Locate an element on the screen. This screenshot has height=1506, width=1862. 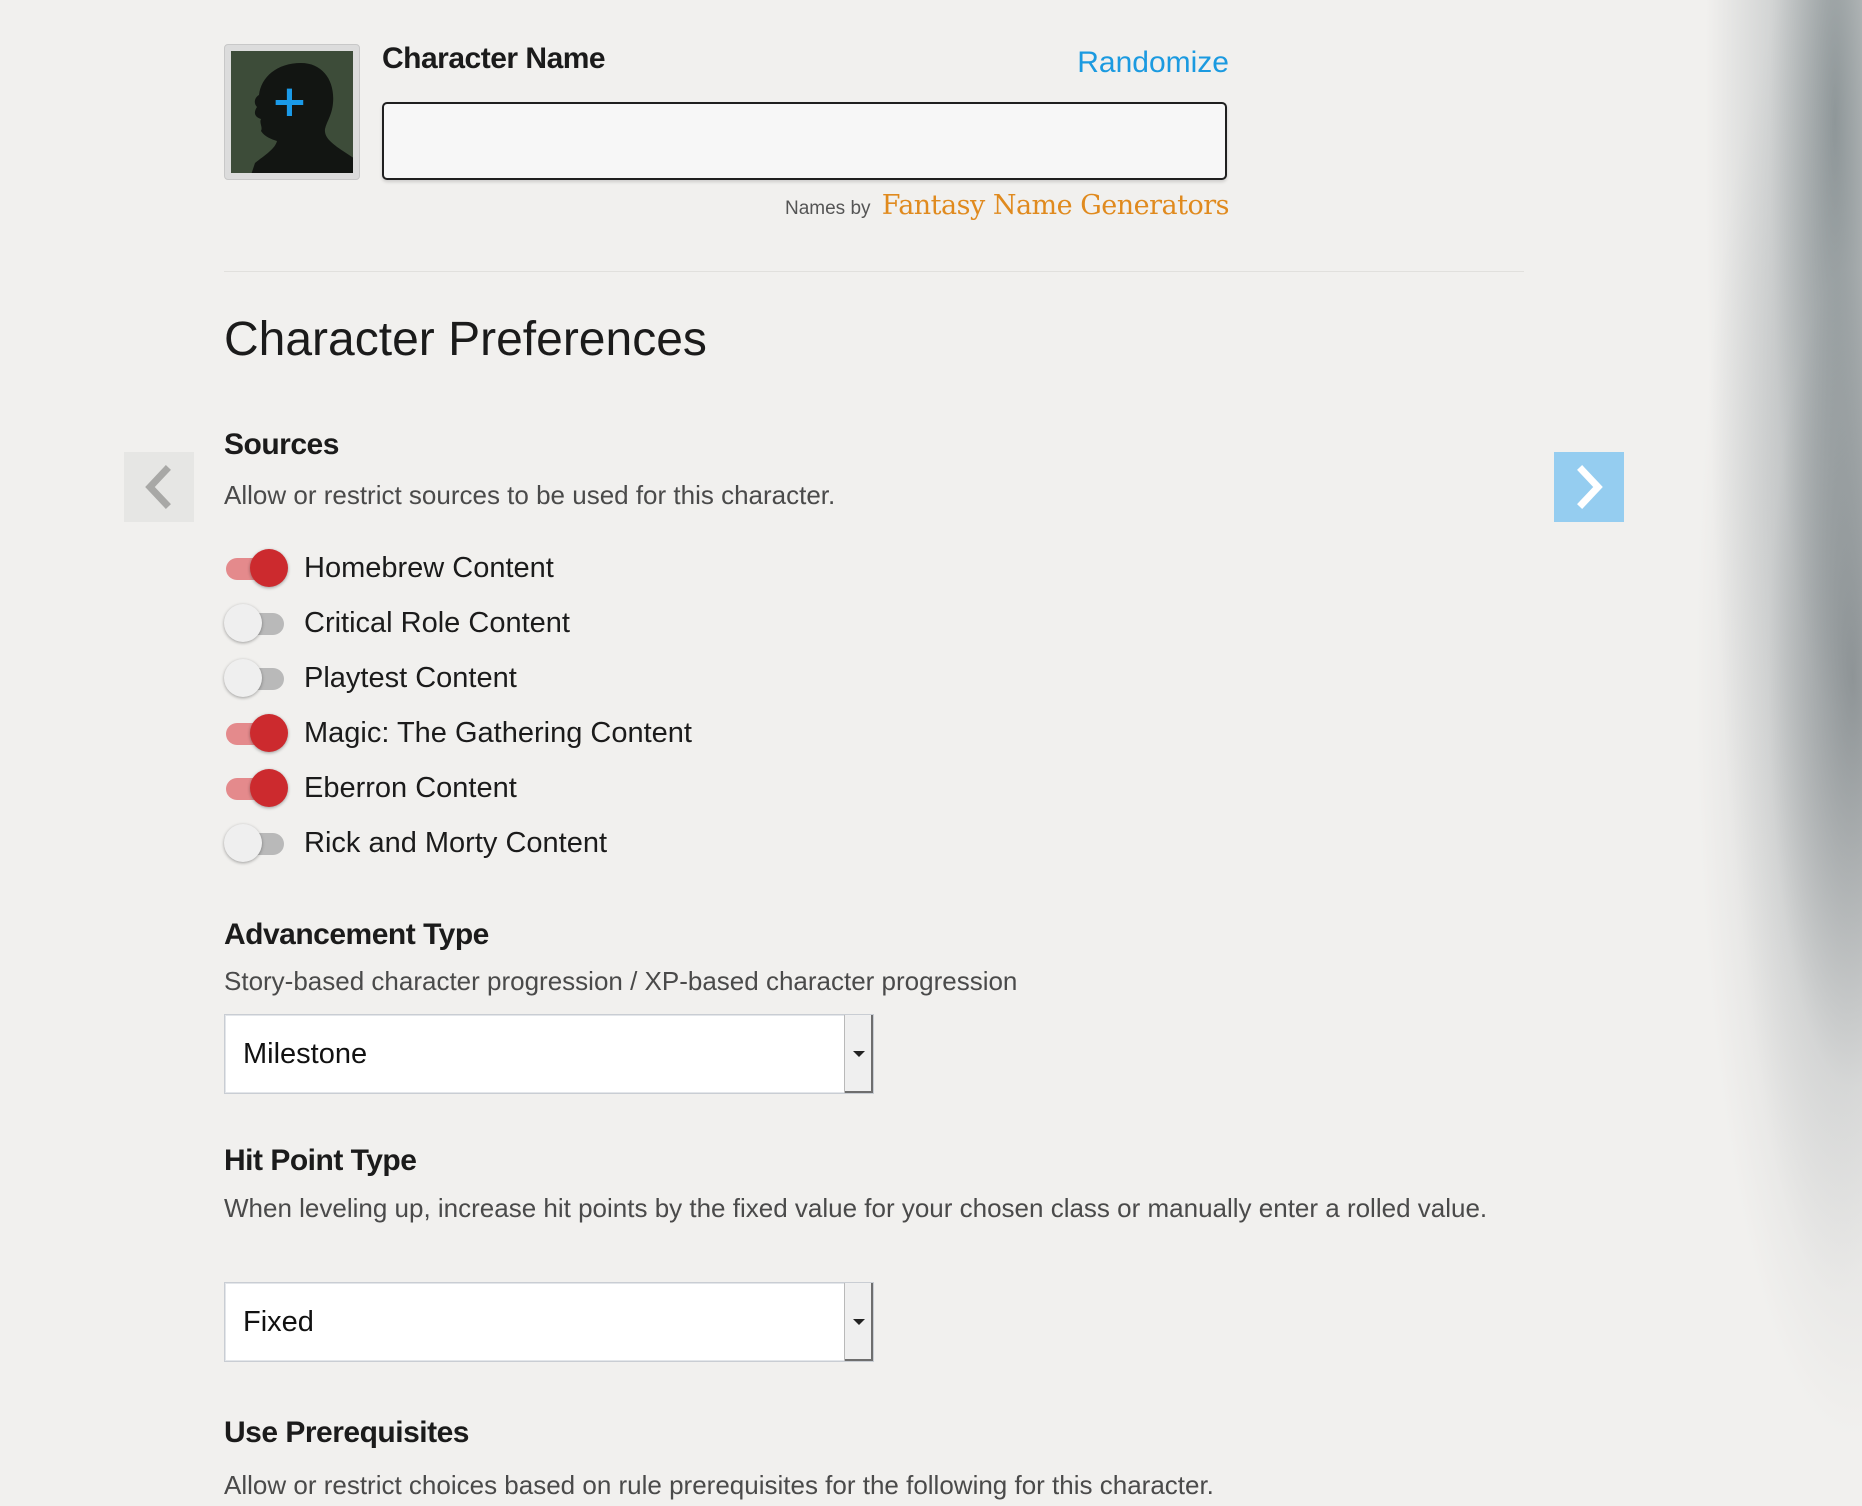
source-toggle-label: Critical Role Content is located at coordinates (437, 622).